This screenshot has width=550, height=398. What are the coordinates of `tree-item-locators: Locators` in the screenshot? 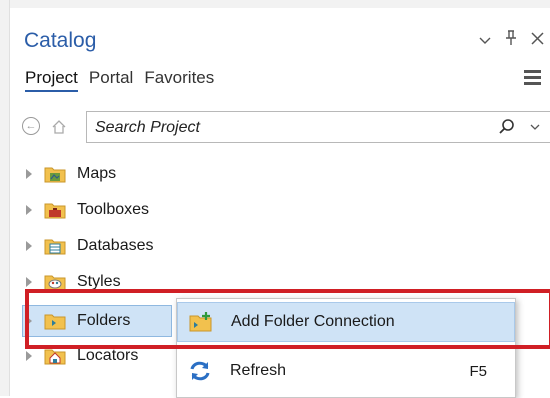 It's located at (82, 356).